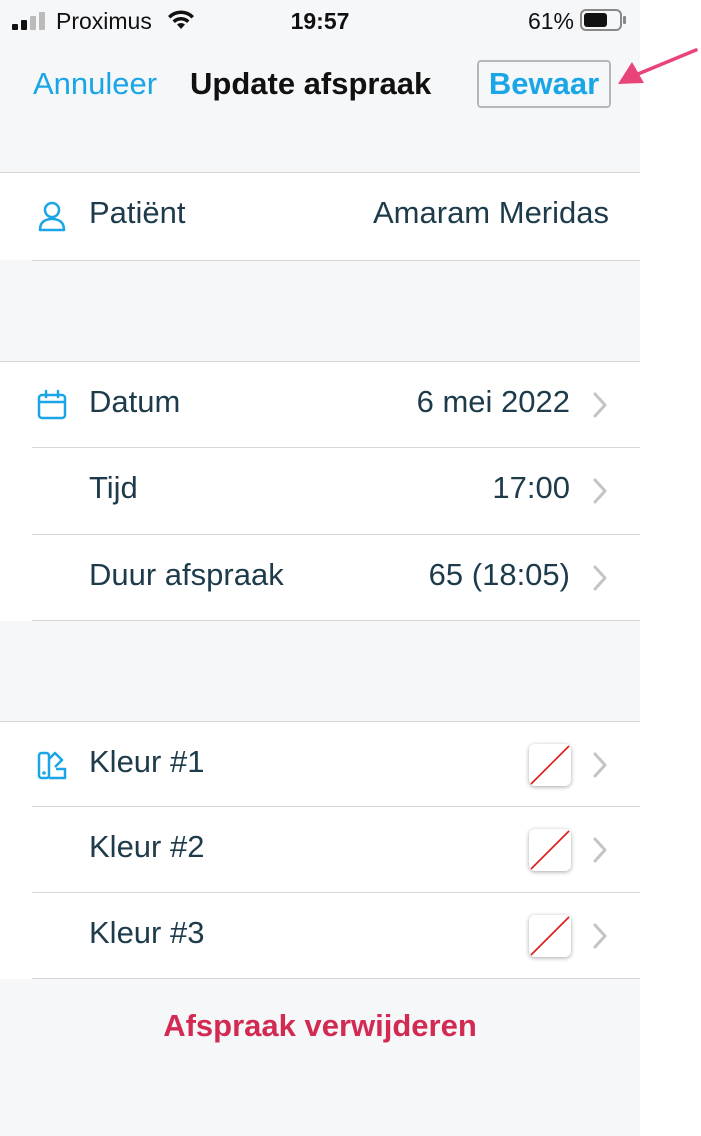 The image size is (701, 1136). What do you see at coordinates (493, 401) in the screenshot?
I see `date-value: 6 mei 2022` at bounding box center [493, 401].